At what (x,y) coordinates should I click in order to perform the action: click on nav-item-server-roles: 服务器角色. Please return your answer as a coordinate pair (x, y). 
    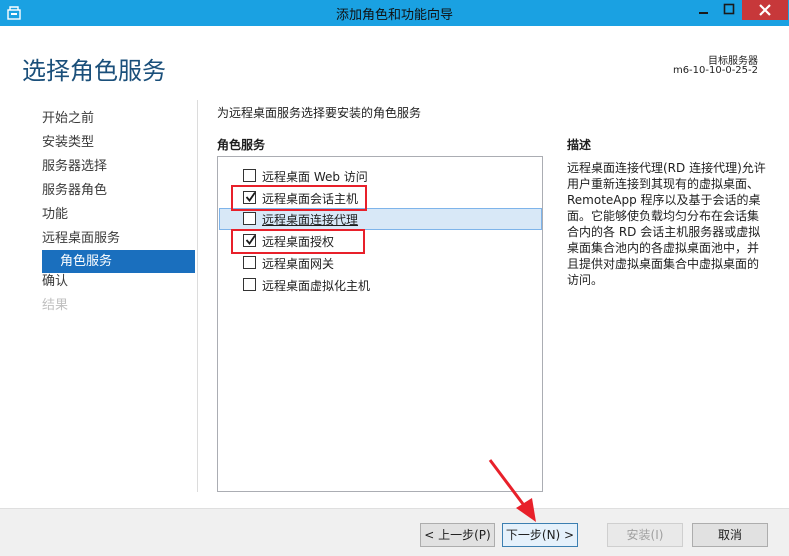
    Looking at the image, I should click on (119, 194).